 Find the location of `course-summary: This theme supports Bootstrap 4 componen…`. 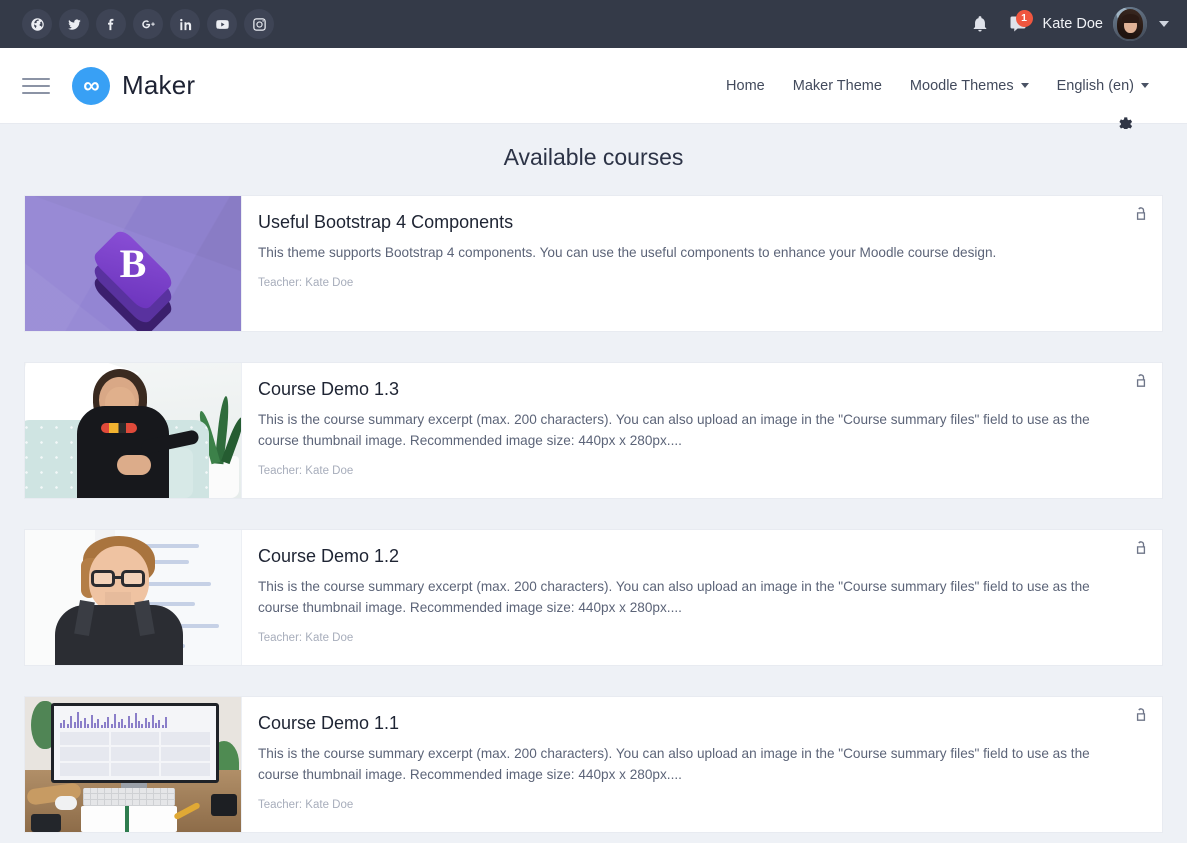

course-summary: This theme supports Bootstrap 4 componen… is located at coordinates (627, 252).